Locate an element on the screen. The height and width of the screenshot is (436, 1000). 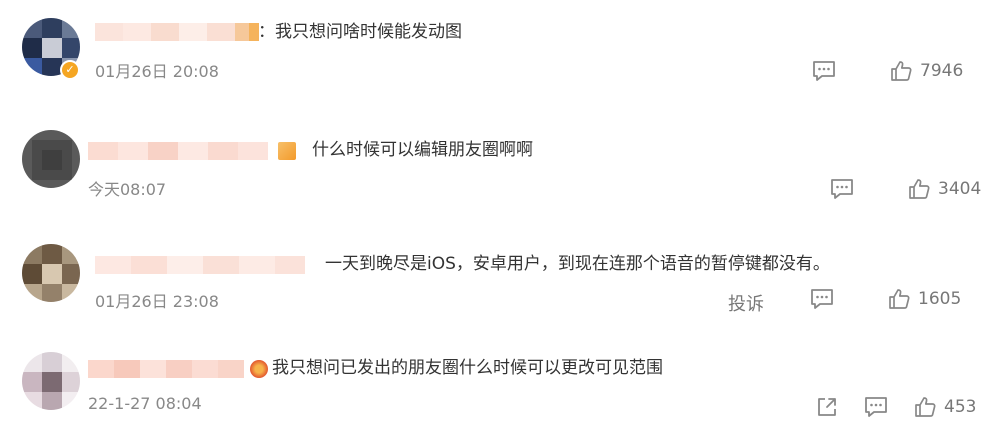
comment-text: 什么时候可以编辑朋友圈啊啊 is located at coordinates (422, 150).